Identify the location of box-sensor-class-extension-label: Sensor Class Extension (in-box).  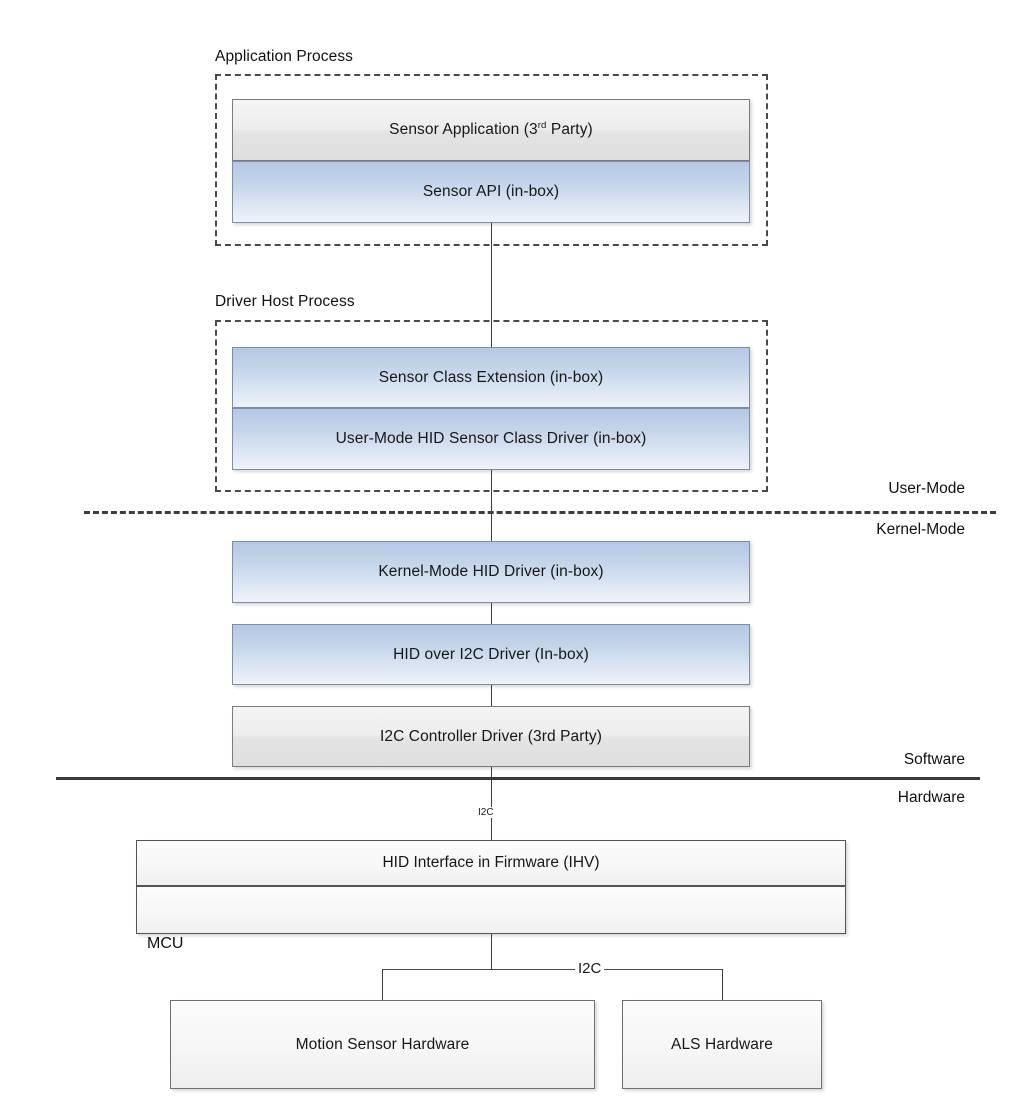
(491, 377).